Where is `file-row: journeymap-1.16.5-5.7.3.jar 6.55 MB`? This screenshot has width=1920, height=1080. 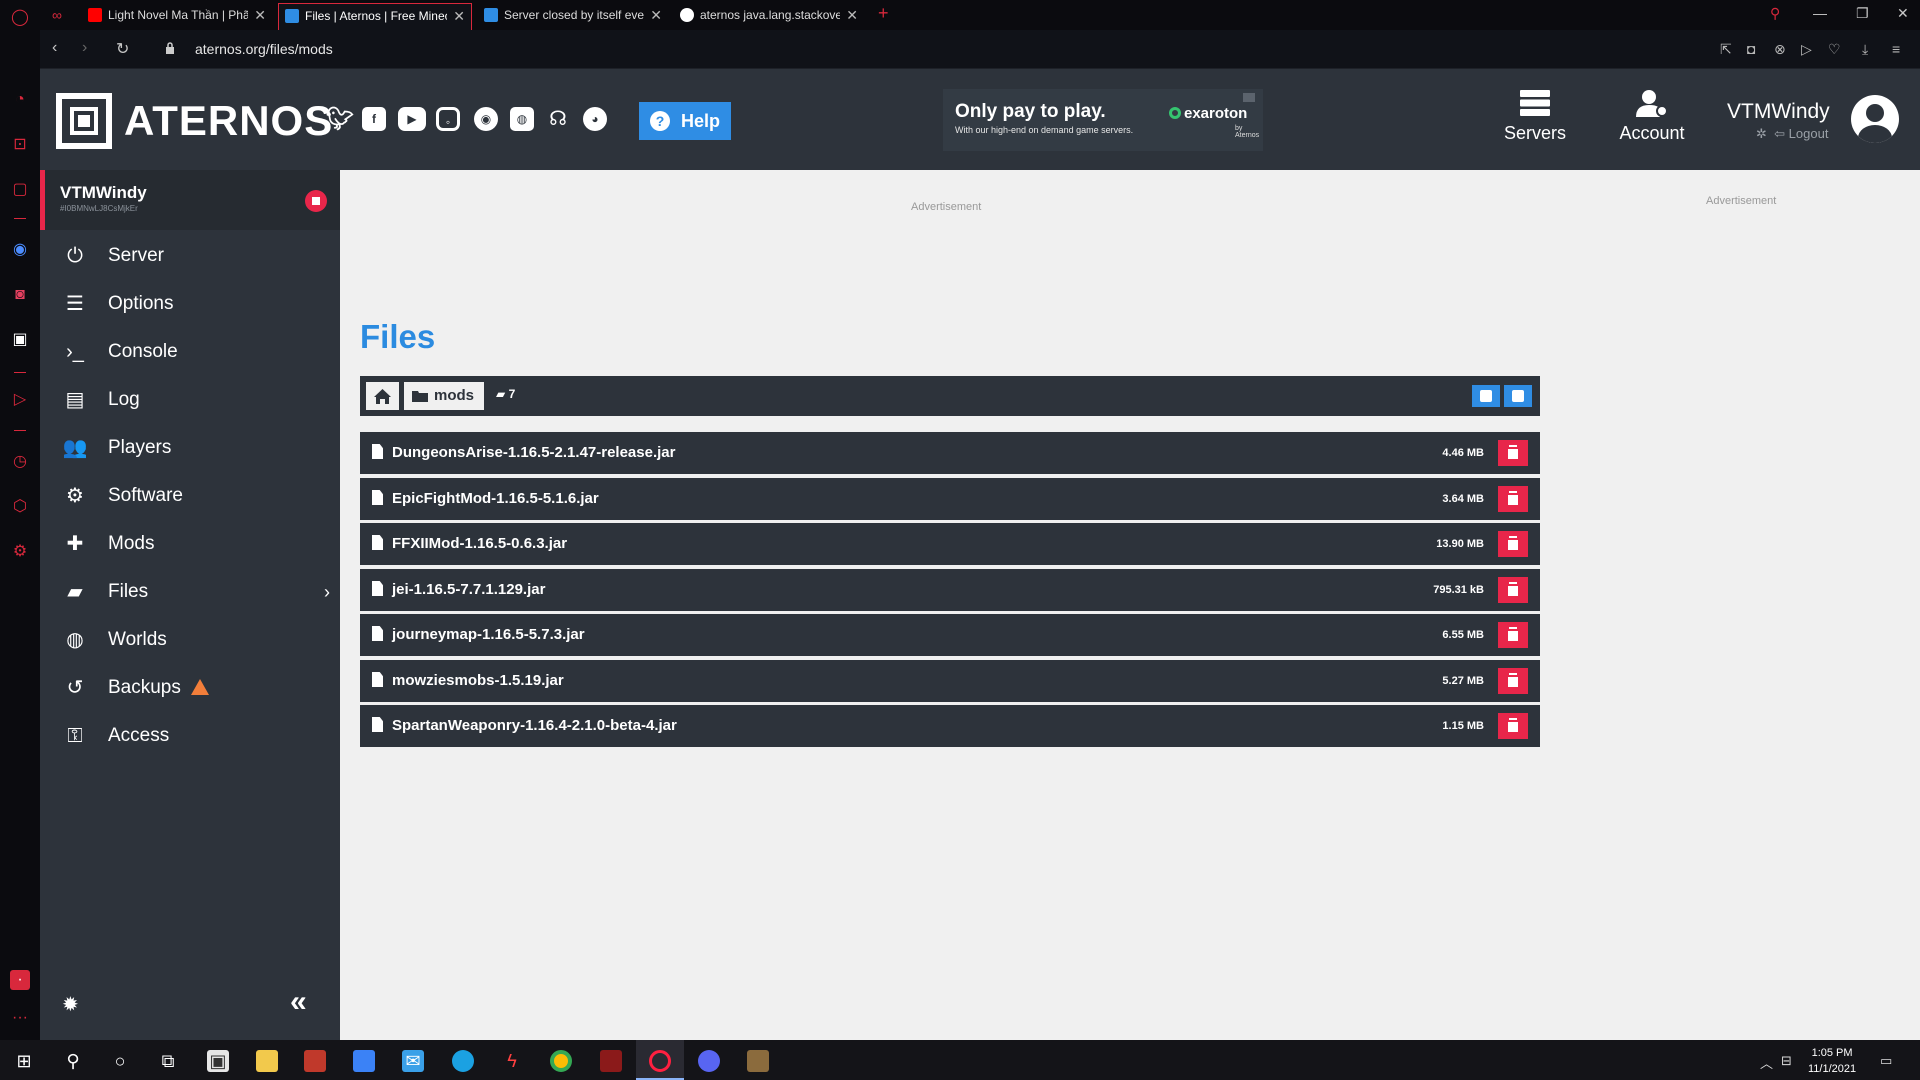
file-row: journeymap-1.16.5-5.7.3.jar 6.55 MB is located at coordinates (950, 635).